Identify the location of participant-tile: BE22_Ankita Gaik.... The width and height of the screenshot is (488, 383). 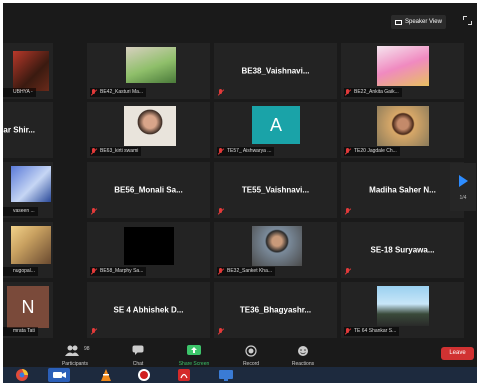
(402, 71).